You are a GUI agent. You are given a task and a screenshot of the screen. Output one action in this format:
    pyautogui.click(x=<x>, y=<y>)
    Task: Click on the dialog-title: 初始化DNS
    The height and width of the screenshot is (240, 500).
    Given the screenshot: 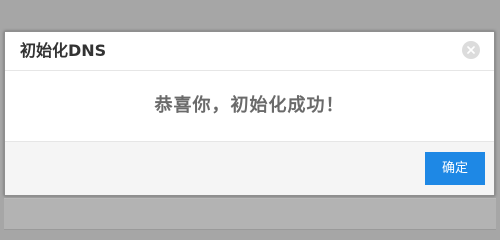 What is the action you would take?
    pyautogui.click(x=63, y=50)
    